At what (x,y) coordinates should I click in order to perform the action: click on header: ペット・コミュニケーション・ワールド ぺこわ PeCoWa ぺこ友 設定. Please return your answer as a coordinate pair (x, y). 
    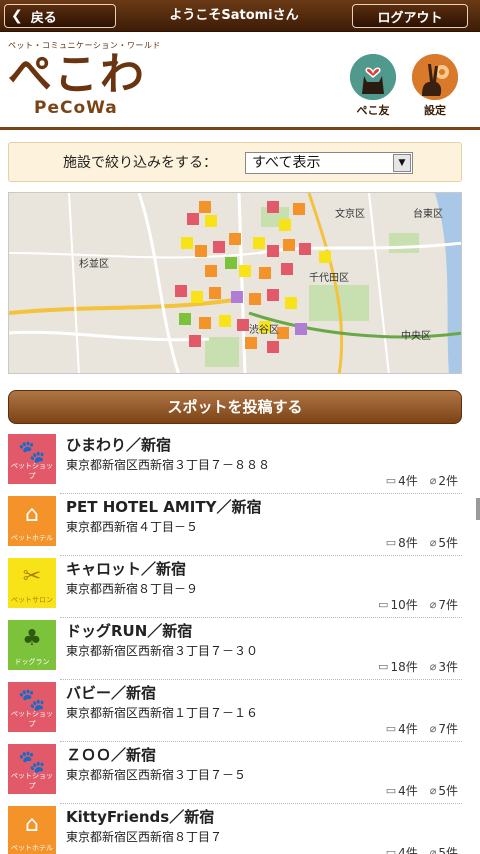
    Looking at the image, I should click on (240, 81).